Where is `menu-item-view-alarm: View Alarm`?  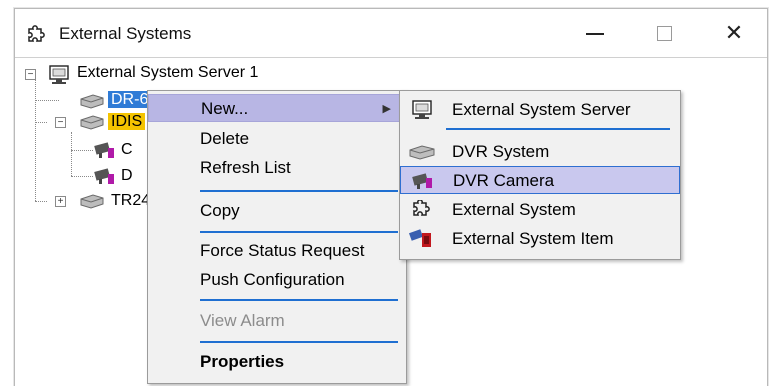 menu-item-view-alarm: View Alarm is located at coordinates (277, 321).